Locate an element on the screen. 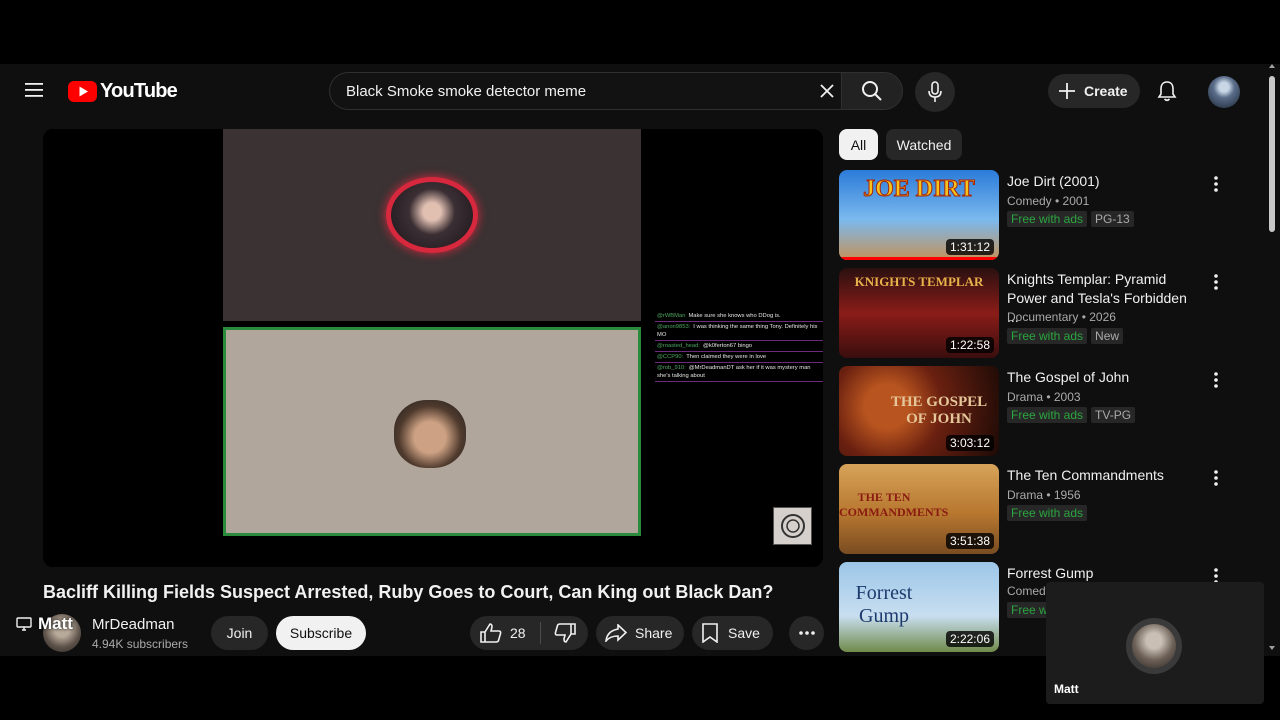 This screenshot has width=1280, height=720. search-icon is located at coordinates (872, 91).